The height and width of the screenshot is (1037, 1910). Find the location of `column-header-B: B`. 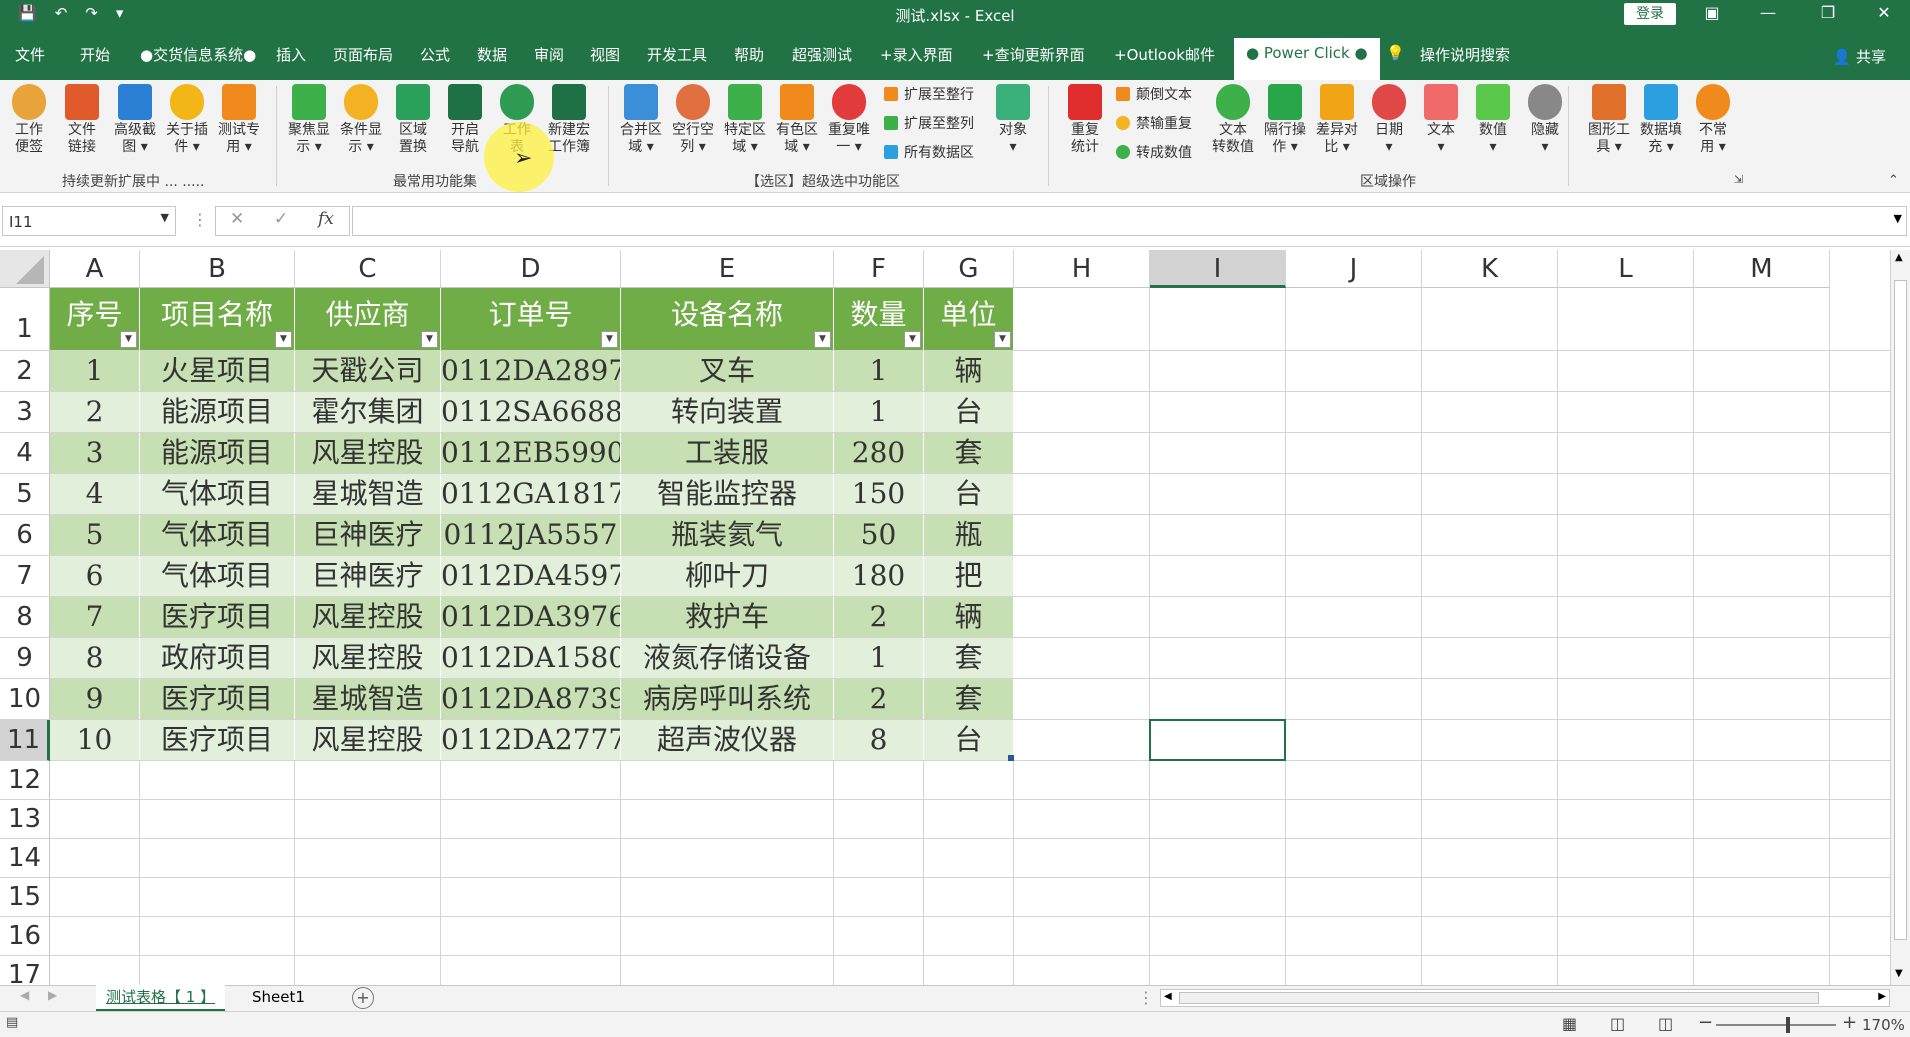

column-header-B: B is located at coordinates (217, 269).